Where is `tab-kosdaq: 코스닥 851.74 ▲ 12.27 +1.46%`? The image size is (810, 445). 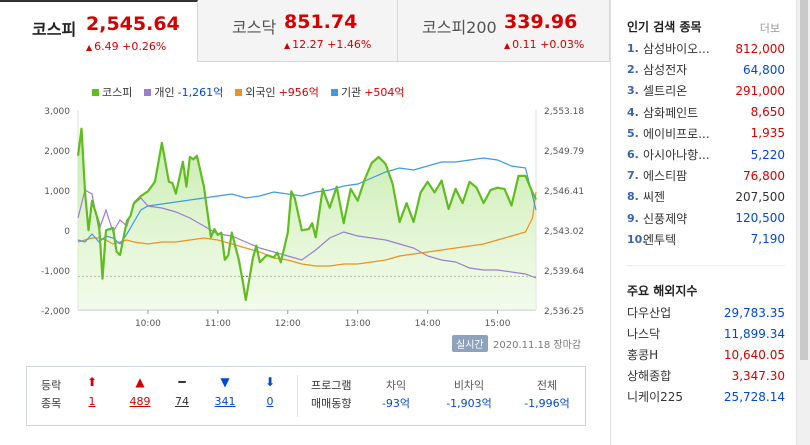
tab-kosdaq: 코스닥 851.74 ▲ 12.27 +1.46% is located at coordinates (298, 31).